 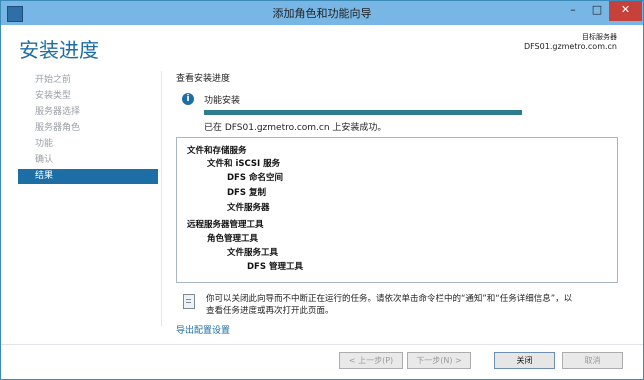 I want to click on install-progress-bar, so click(x=363, y=112).